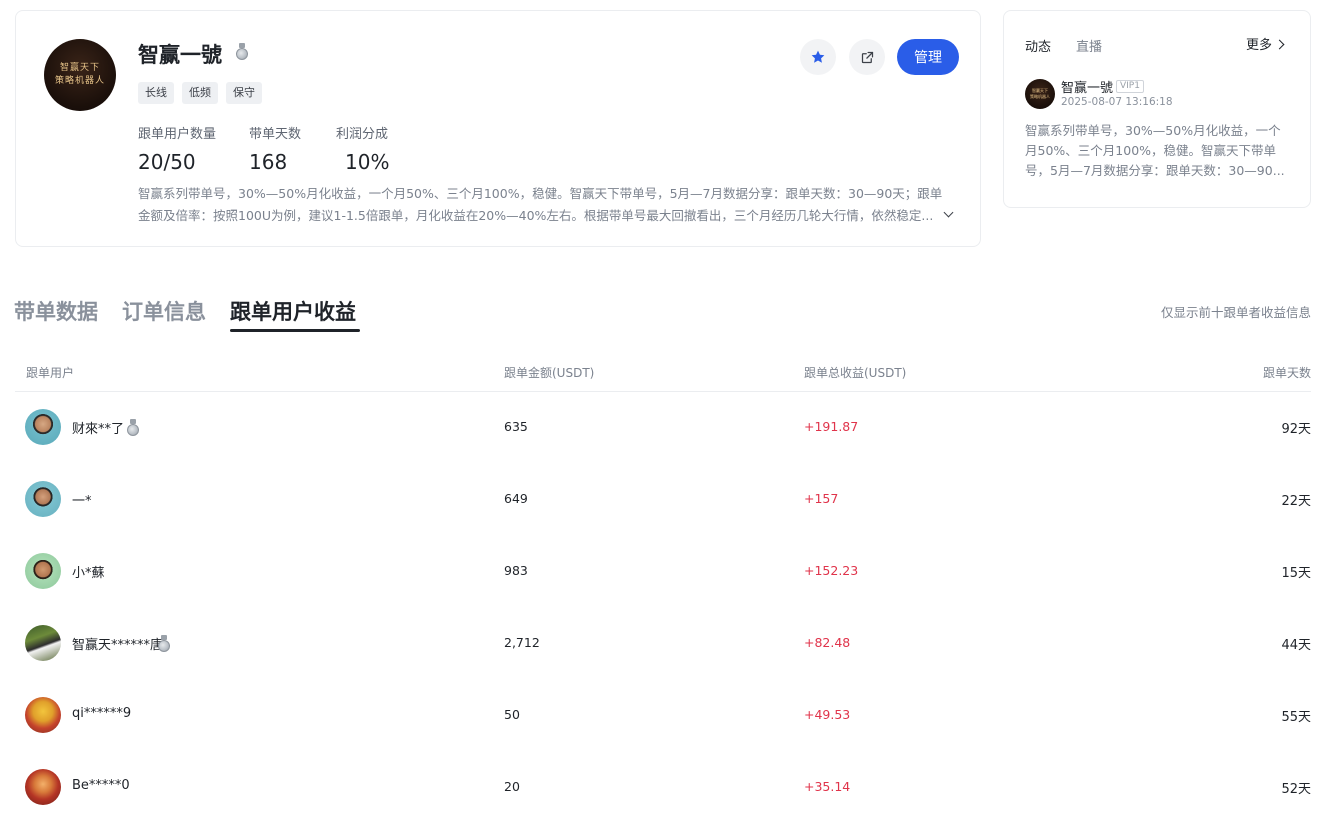  What do you see at coordinates (79, 68) in the screenshot?
I see `avatar-text-line-1: 智赢天下` at bounding box center [79, 68].